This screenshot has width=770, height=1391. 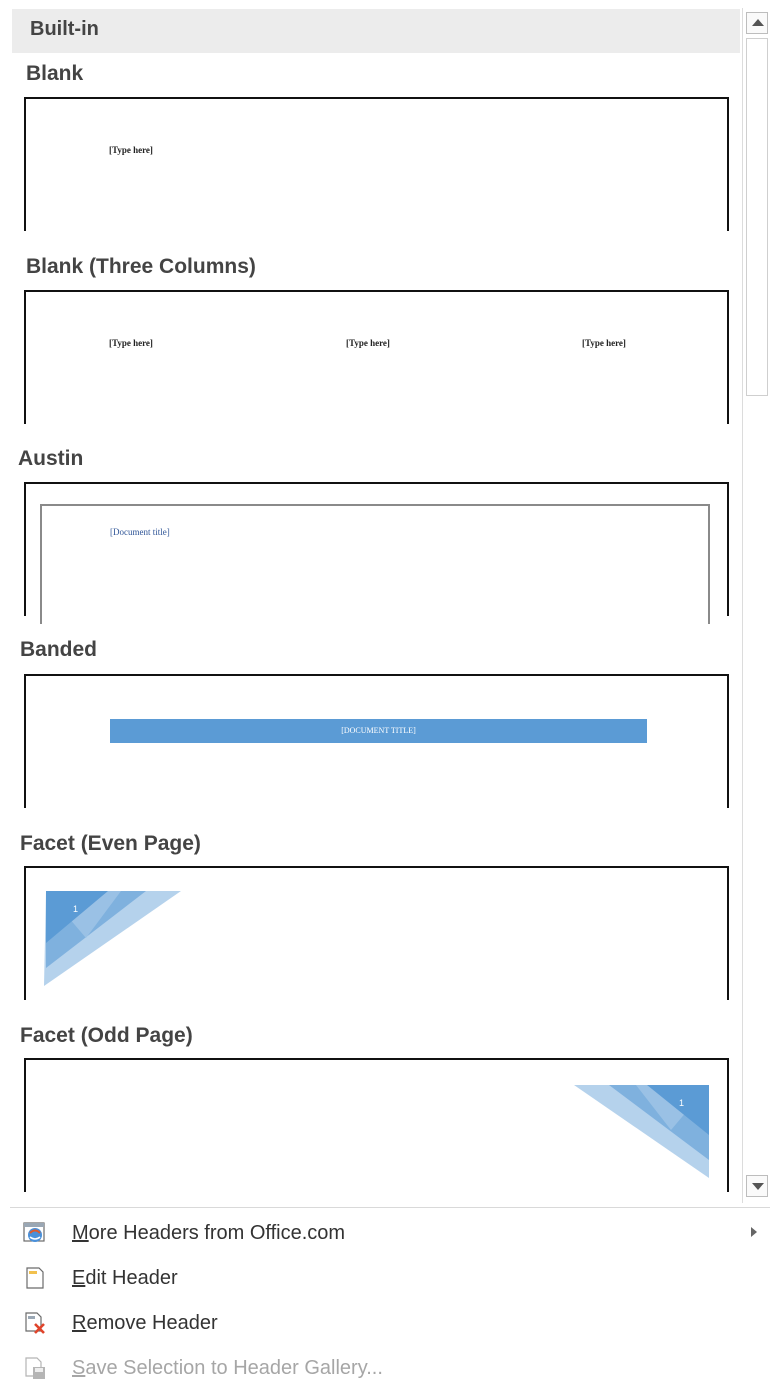 I want to click on gallery-item-title-blank-three-columns: Blank (Three Columns), so click(x=141, y=266).